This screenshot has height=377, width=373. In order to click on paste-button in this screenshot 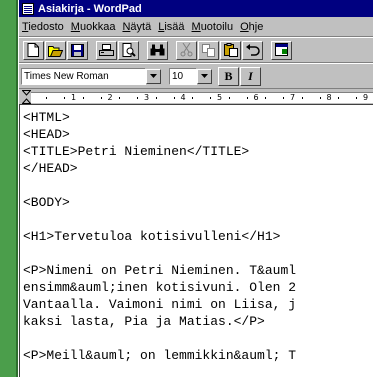, I will do `click(230, 50)`.